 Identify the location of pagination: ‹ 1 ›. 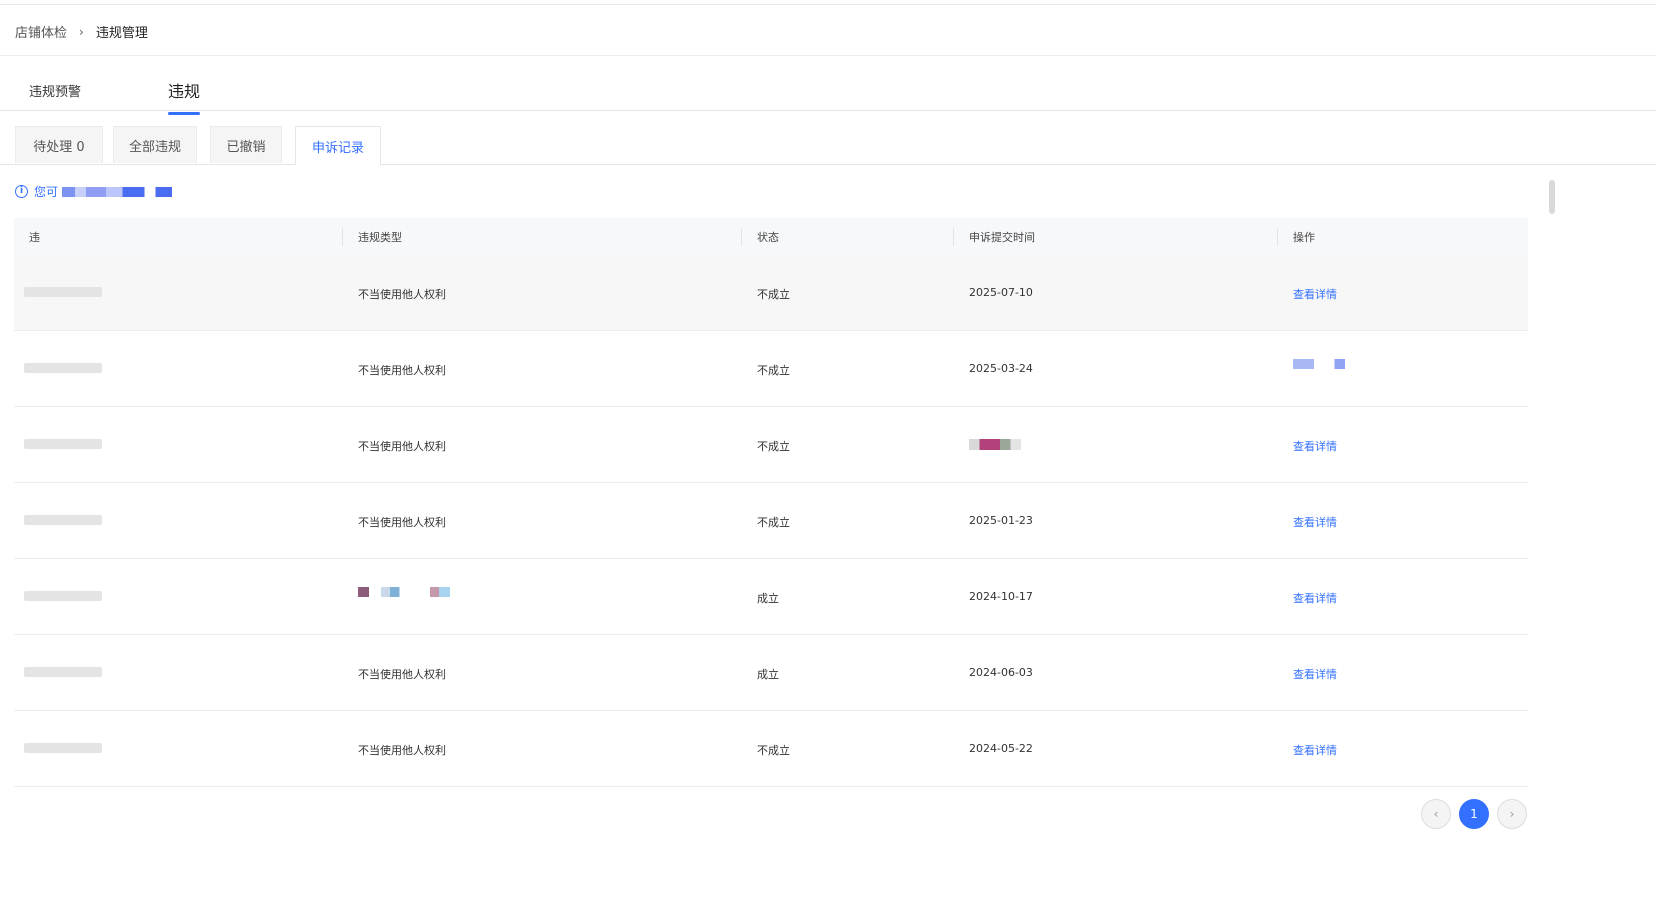
(1474, 814).